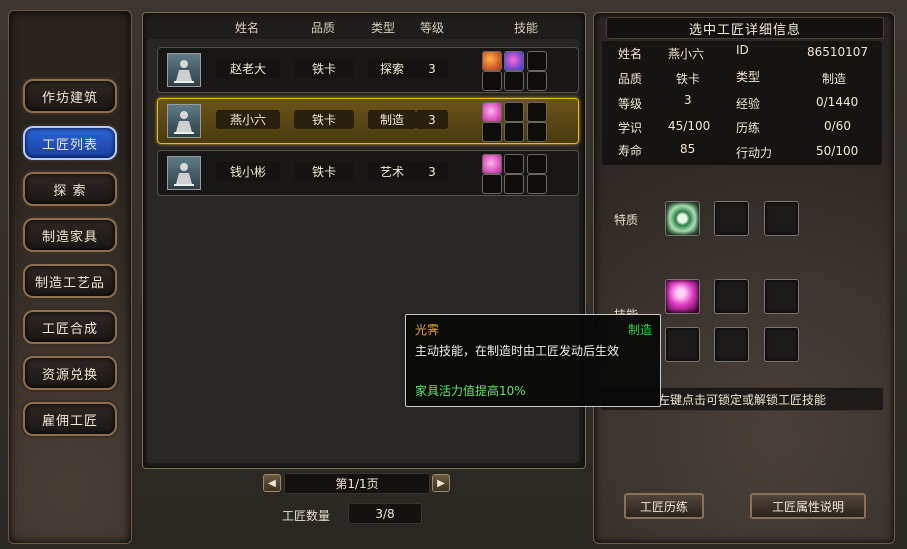 This screenshot has height=549, width=907. Describe the element at coordinates (70, 327) in the screenshot. I see `menu-craftsman-merge-button: 工匠合成` at that location.